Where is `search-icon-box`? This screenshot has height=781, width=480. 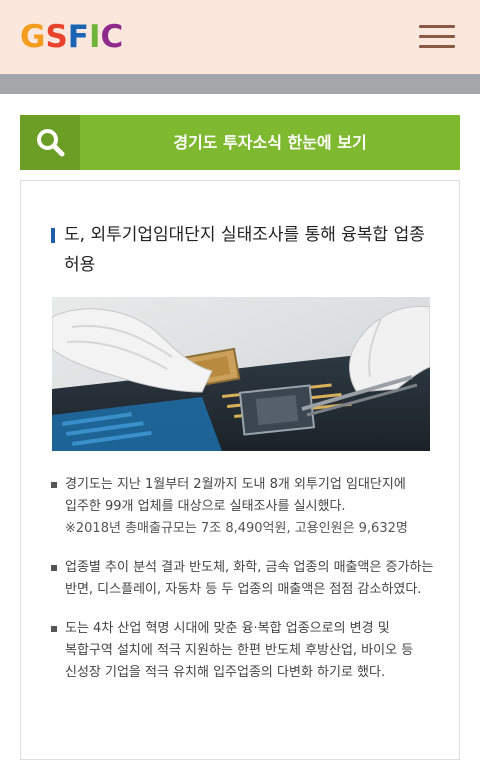
search-icon-box is located at coordinates (50, 142).